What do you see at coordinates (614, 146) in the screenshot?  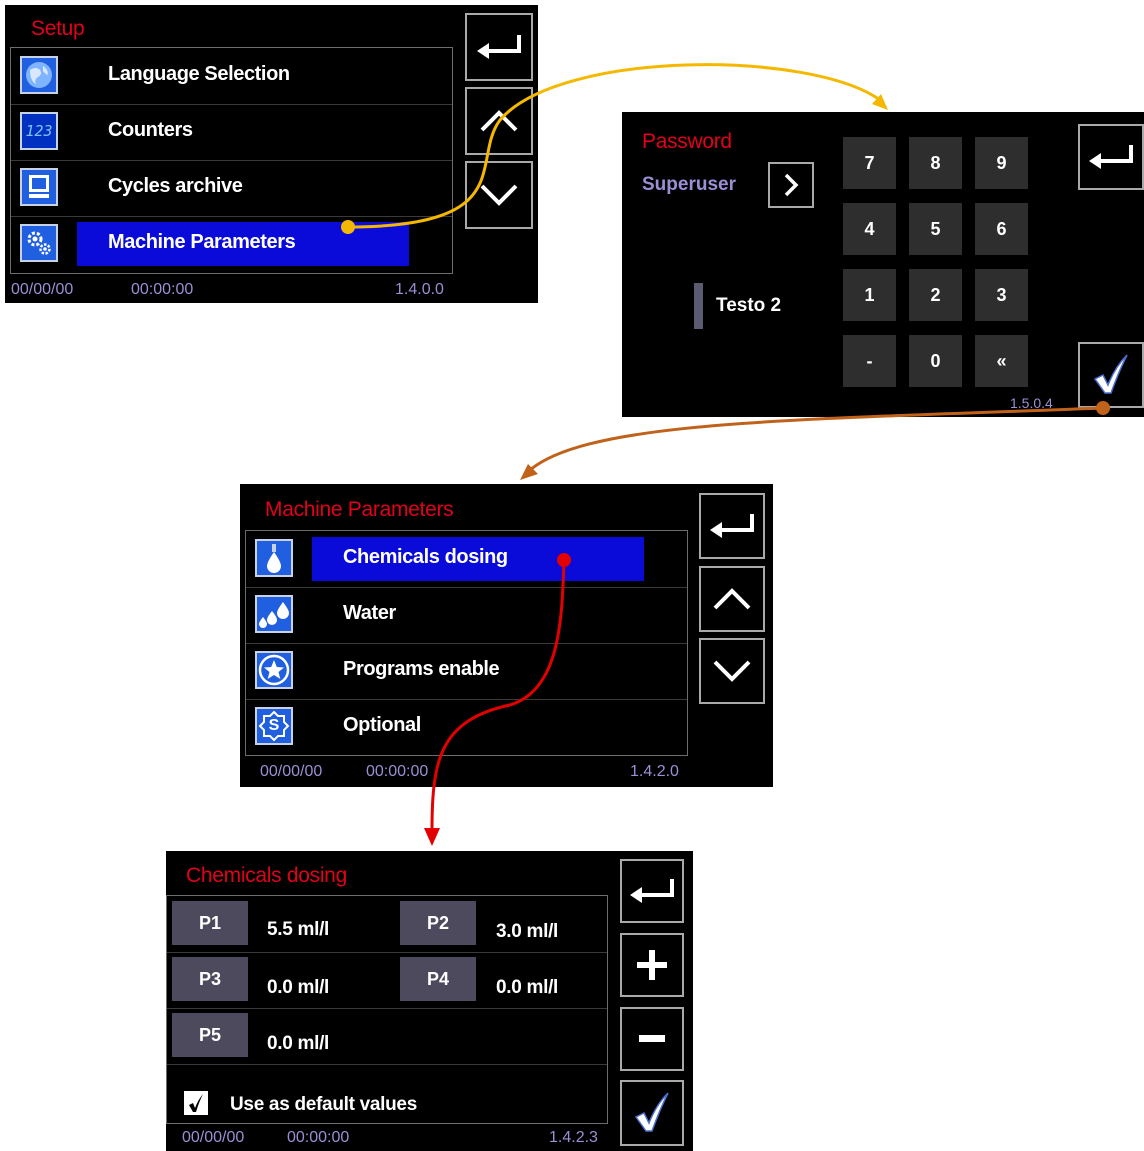 I see `flow-arrow-yellow` at bounding box center [614, 146].